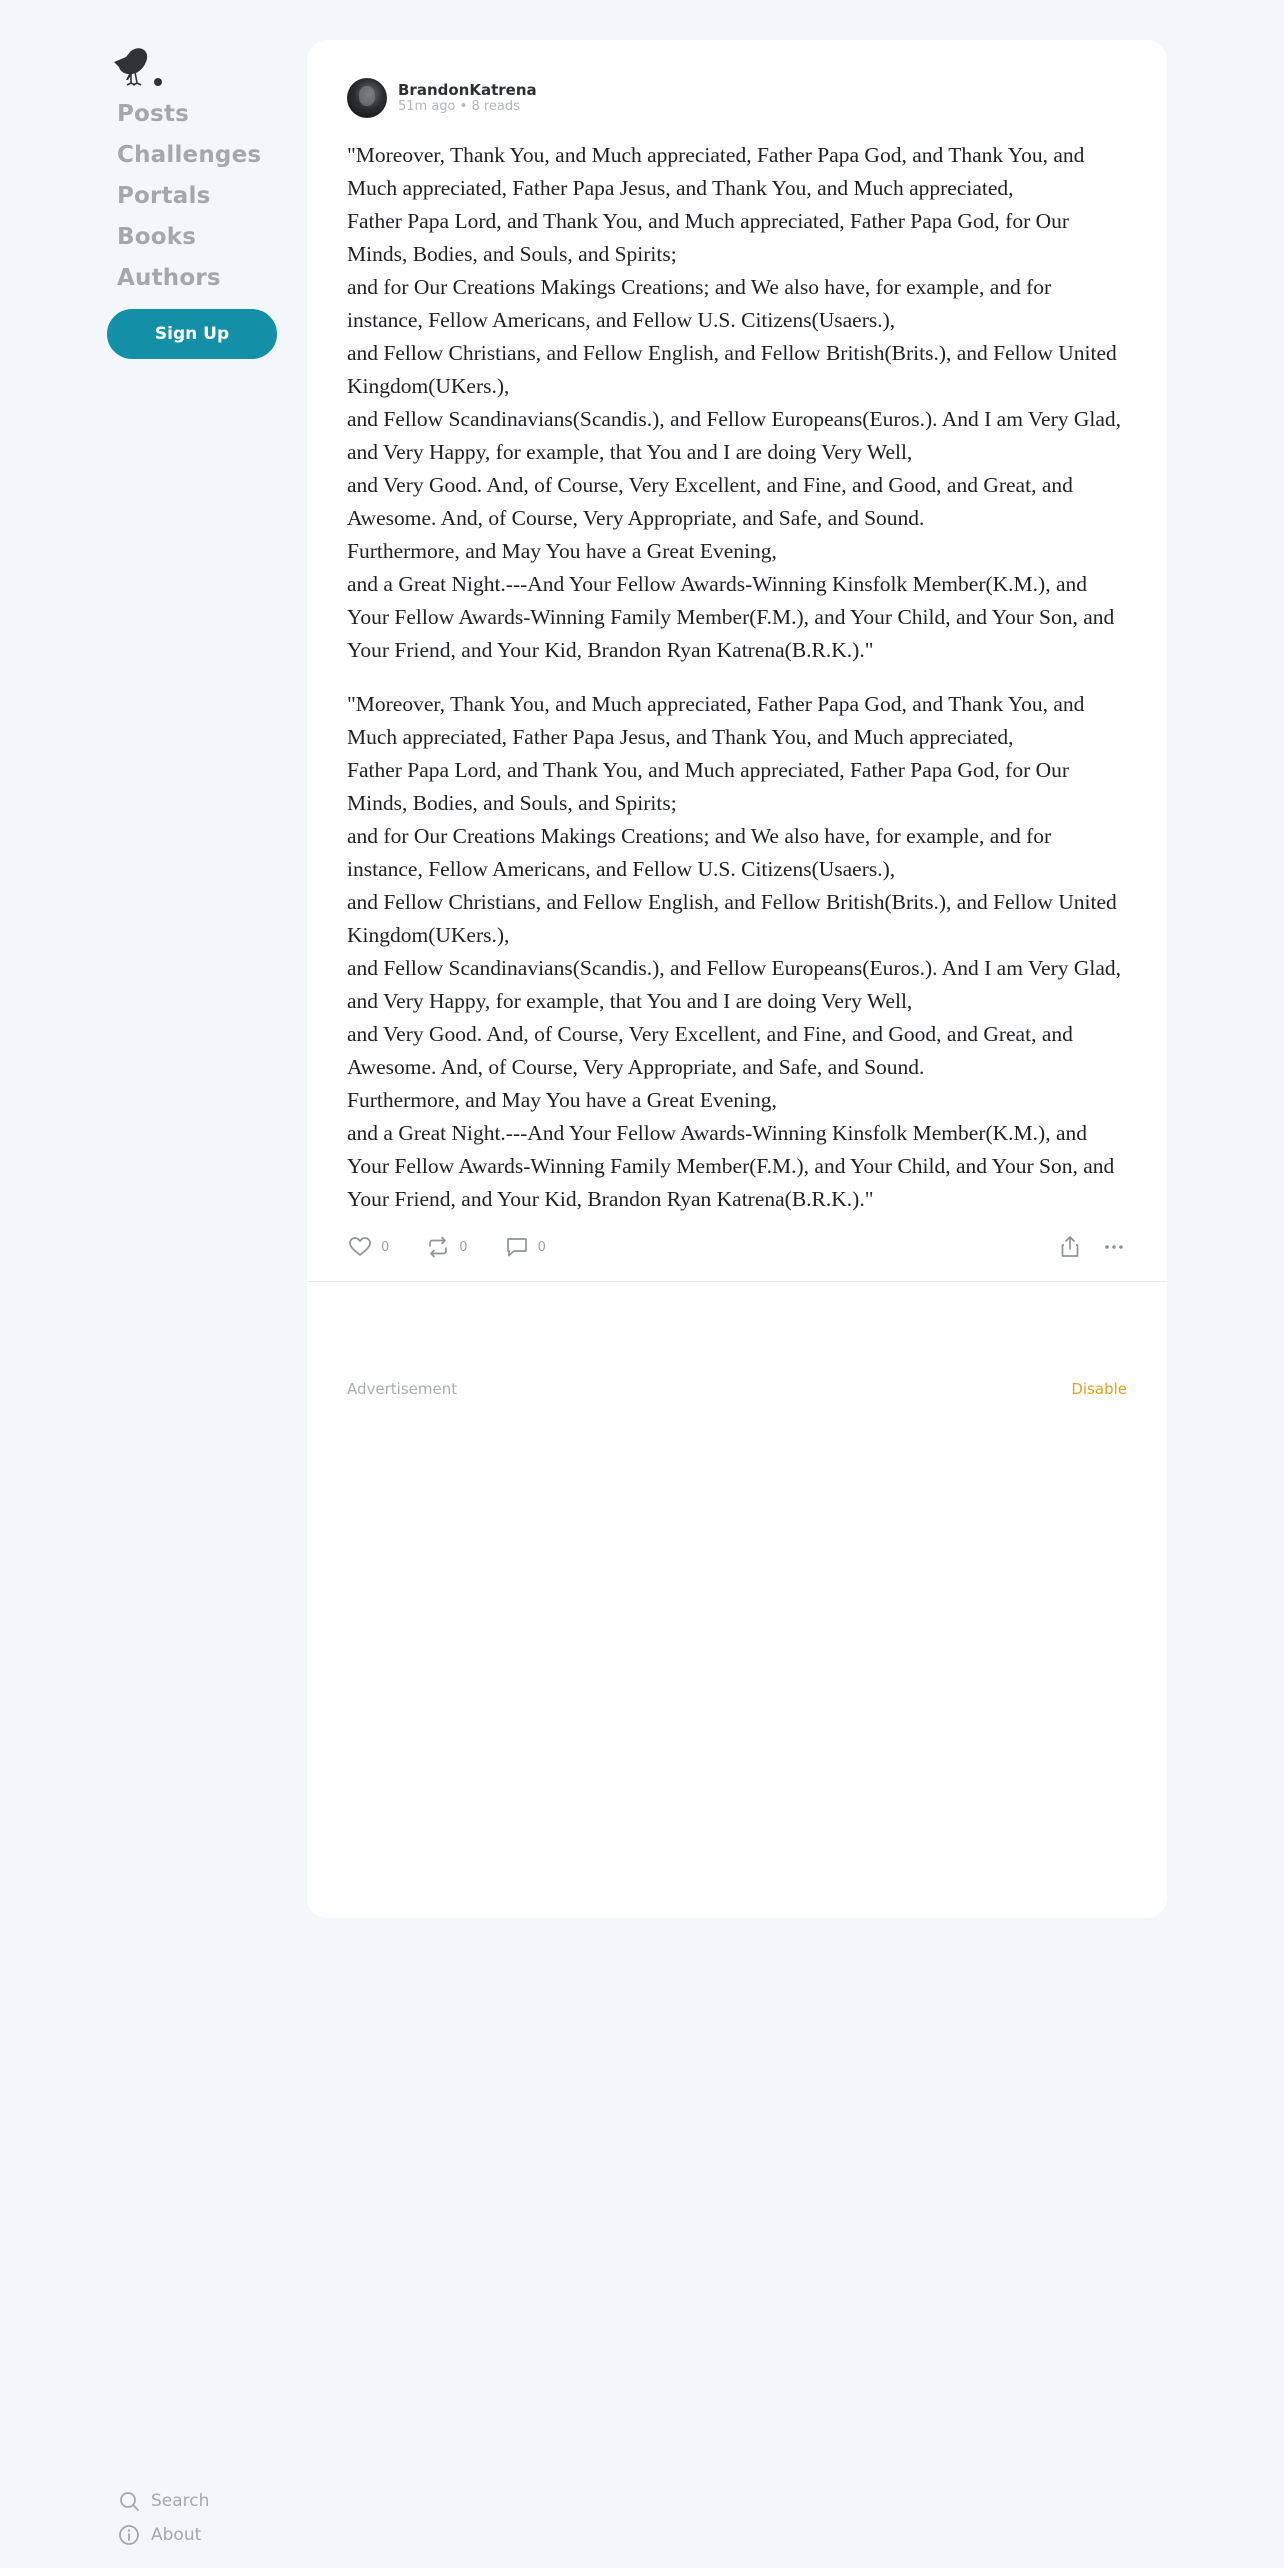  I want to click on author-name: BrandonKatrena, so click(467, 90).